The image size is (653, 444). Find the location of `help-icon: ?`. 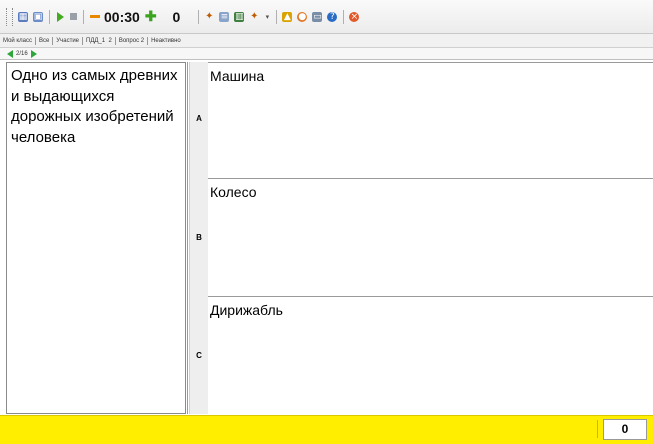

help-icon: ? is located at coordinates (332, 16).